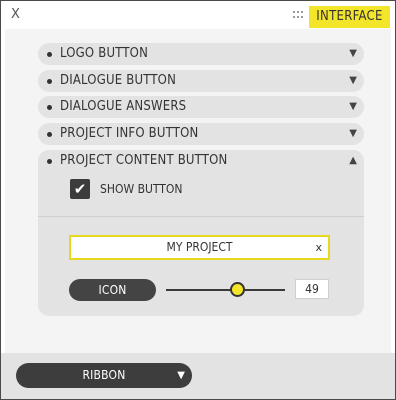 The image size is (396, 400). I want to click on icon-button: ICON, so click(112, 290).